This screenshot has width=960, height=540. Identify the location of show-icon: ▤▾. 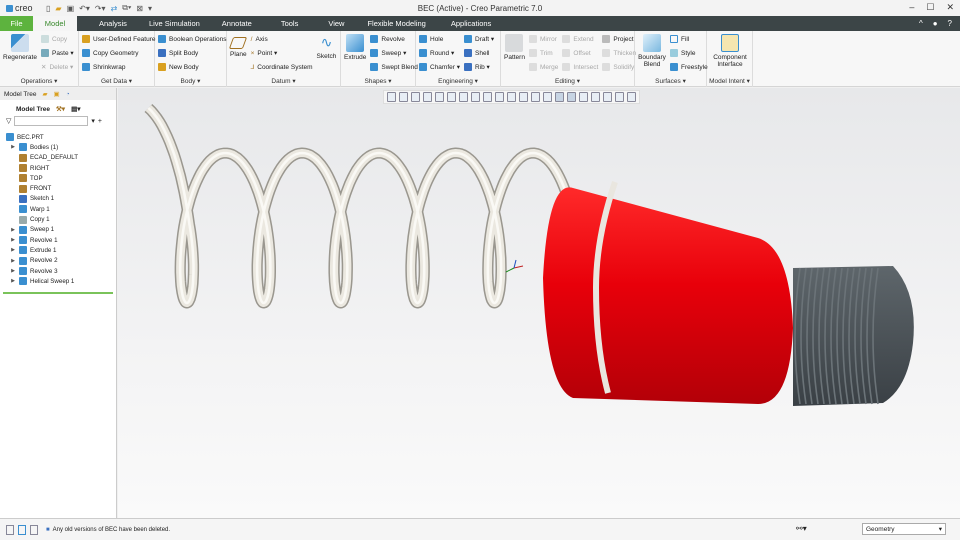
(75, 109).